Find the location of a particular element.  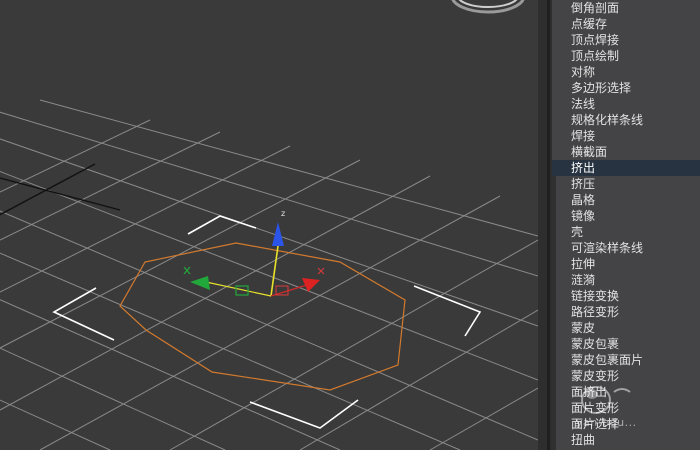

menu-item: 倒角剖面 is located at coordinates (626, 8).